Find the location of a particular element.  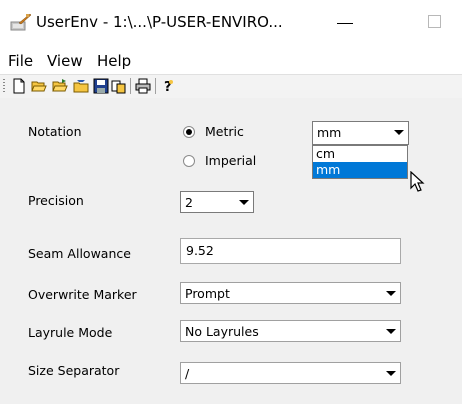

layrule-mode-label: Layrule Mode is located at coordinates (70, 332).